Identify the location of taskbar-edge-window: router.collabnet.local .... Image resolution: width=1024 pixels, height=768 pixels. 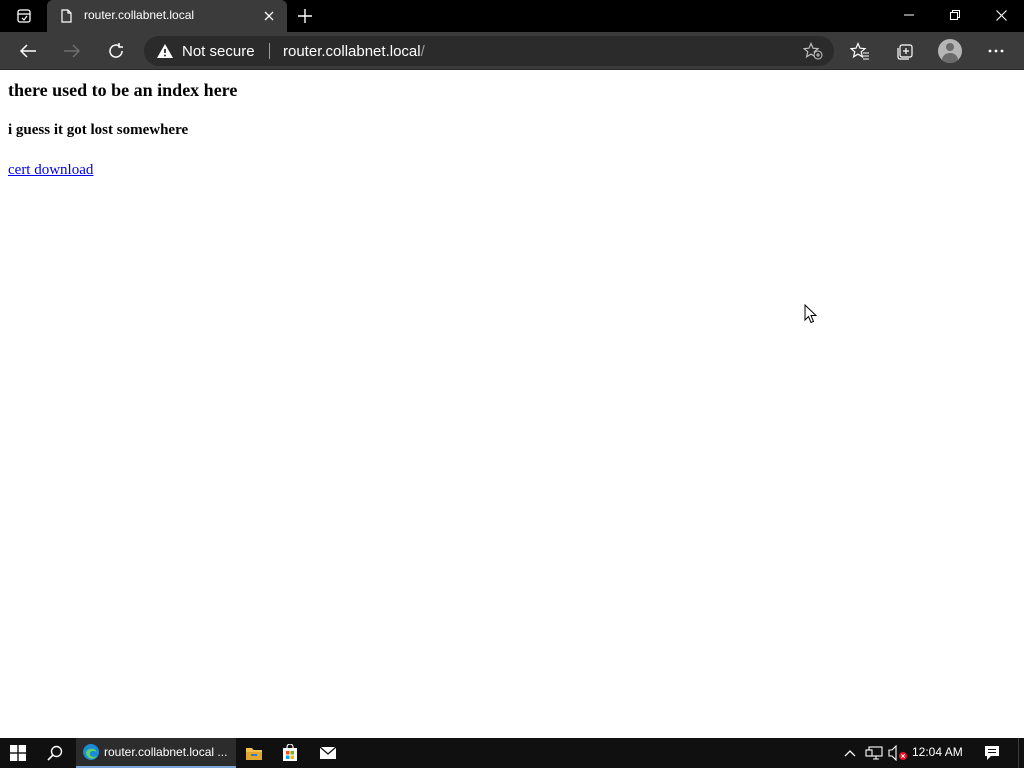
(156, 753).